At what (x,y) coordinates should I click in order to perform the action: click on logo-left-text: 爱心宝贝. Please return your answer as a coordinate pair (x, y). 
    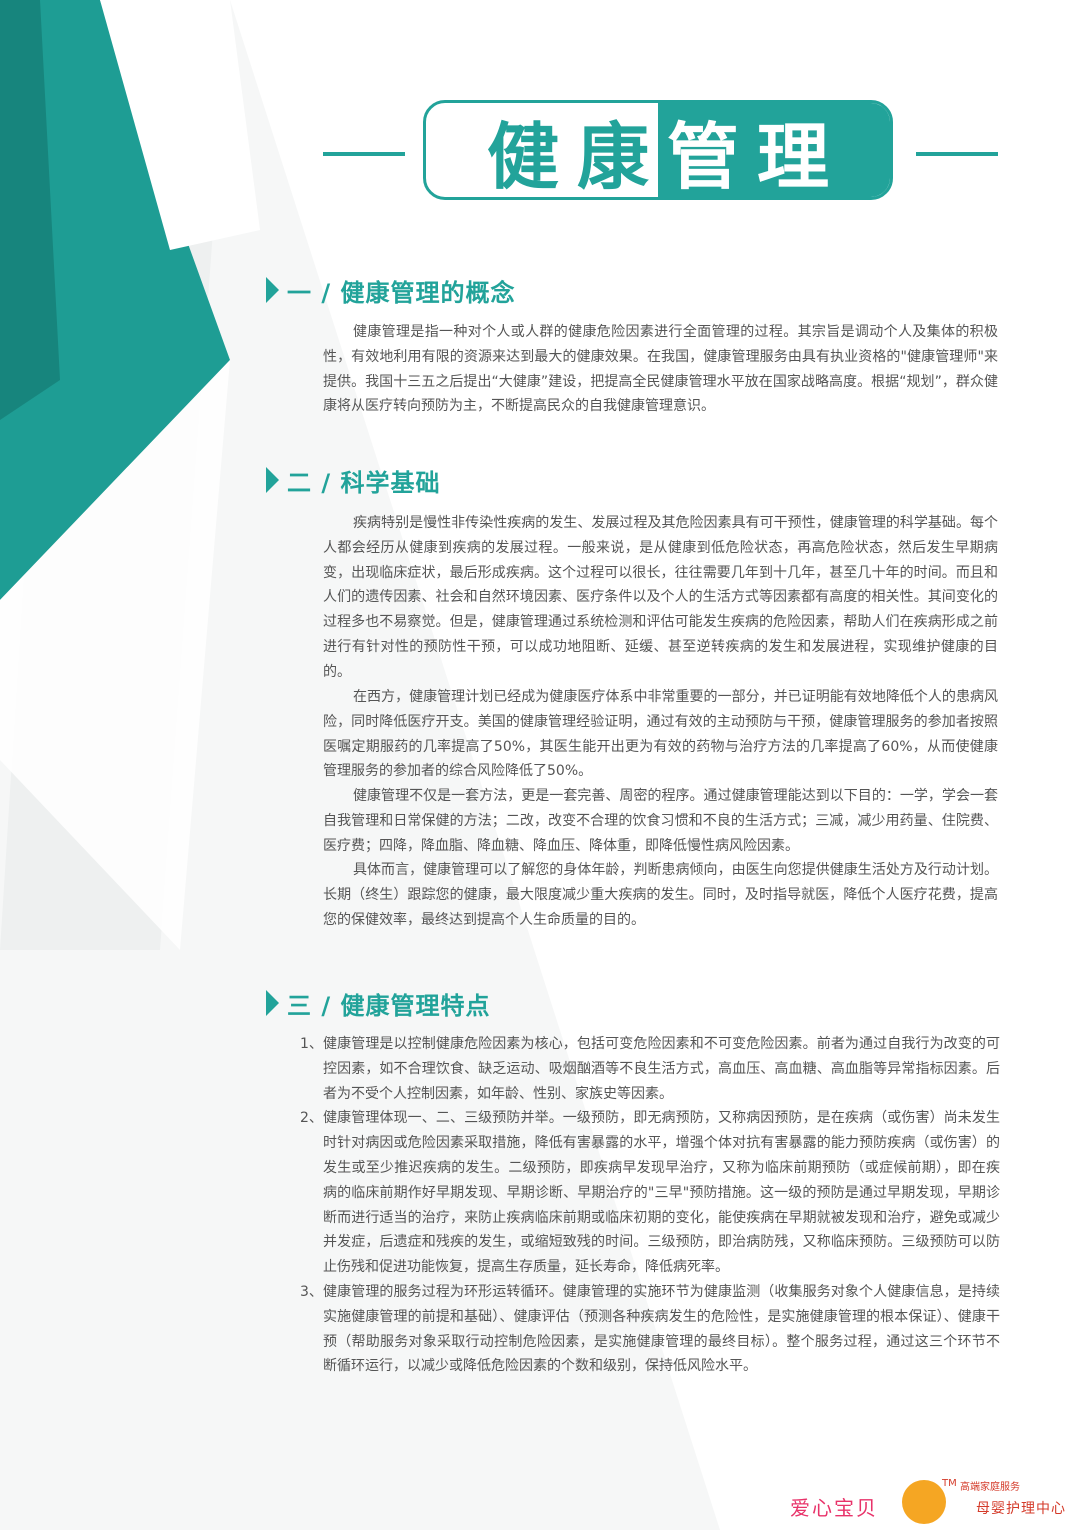
    Looking at the image, I should click on (834, 1508).